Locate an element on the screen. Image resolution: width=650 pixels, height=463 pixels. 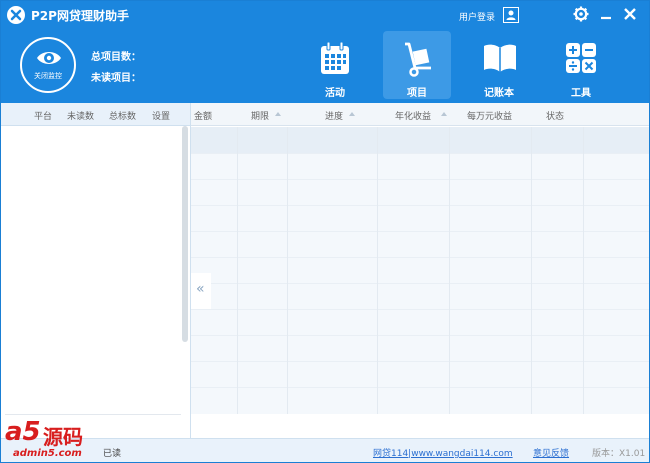
book-icon is located at coordinates (500, 58).